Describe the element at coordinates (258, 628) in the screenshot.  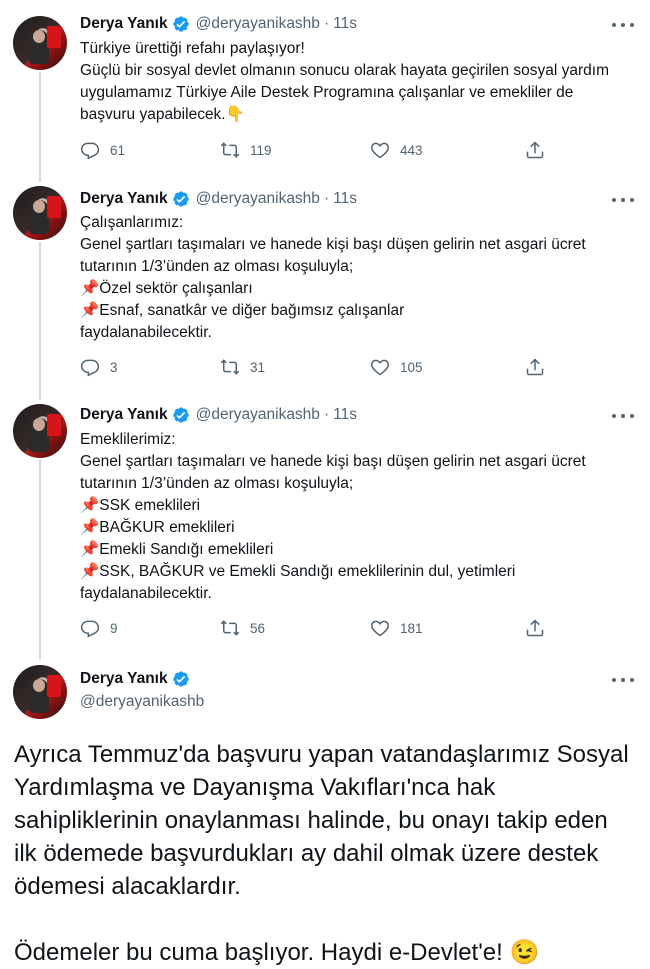
I see `retweet-count: 56` at that location.